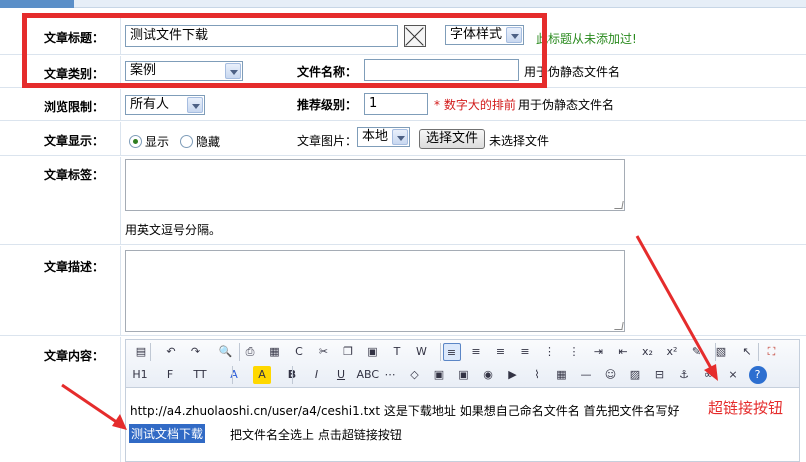  Describe the element at coordinates (674, 303) in the screenshot. I see `arrow-to-link-icon` at that location.